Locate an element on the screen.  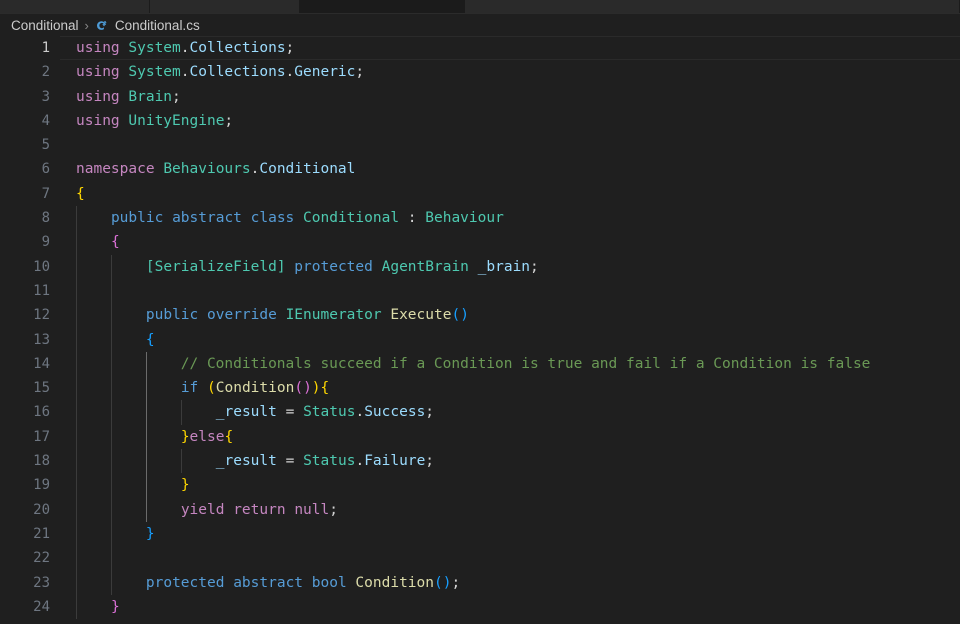
code-line-content: using UnityEngine; is located at coordinates (510, 121).